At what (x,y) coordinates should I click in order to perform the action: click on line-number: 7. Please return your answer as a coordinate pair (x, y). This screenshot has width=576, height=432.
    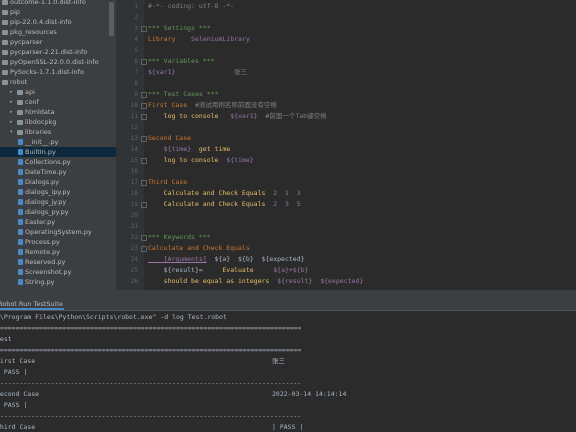
    Looking at the image, I should click on (136, 72).